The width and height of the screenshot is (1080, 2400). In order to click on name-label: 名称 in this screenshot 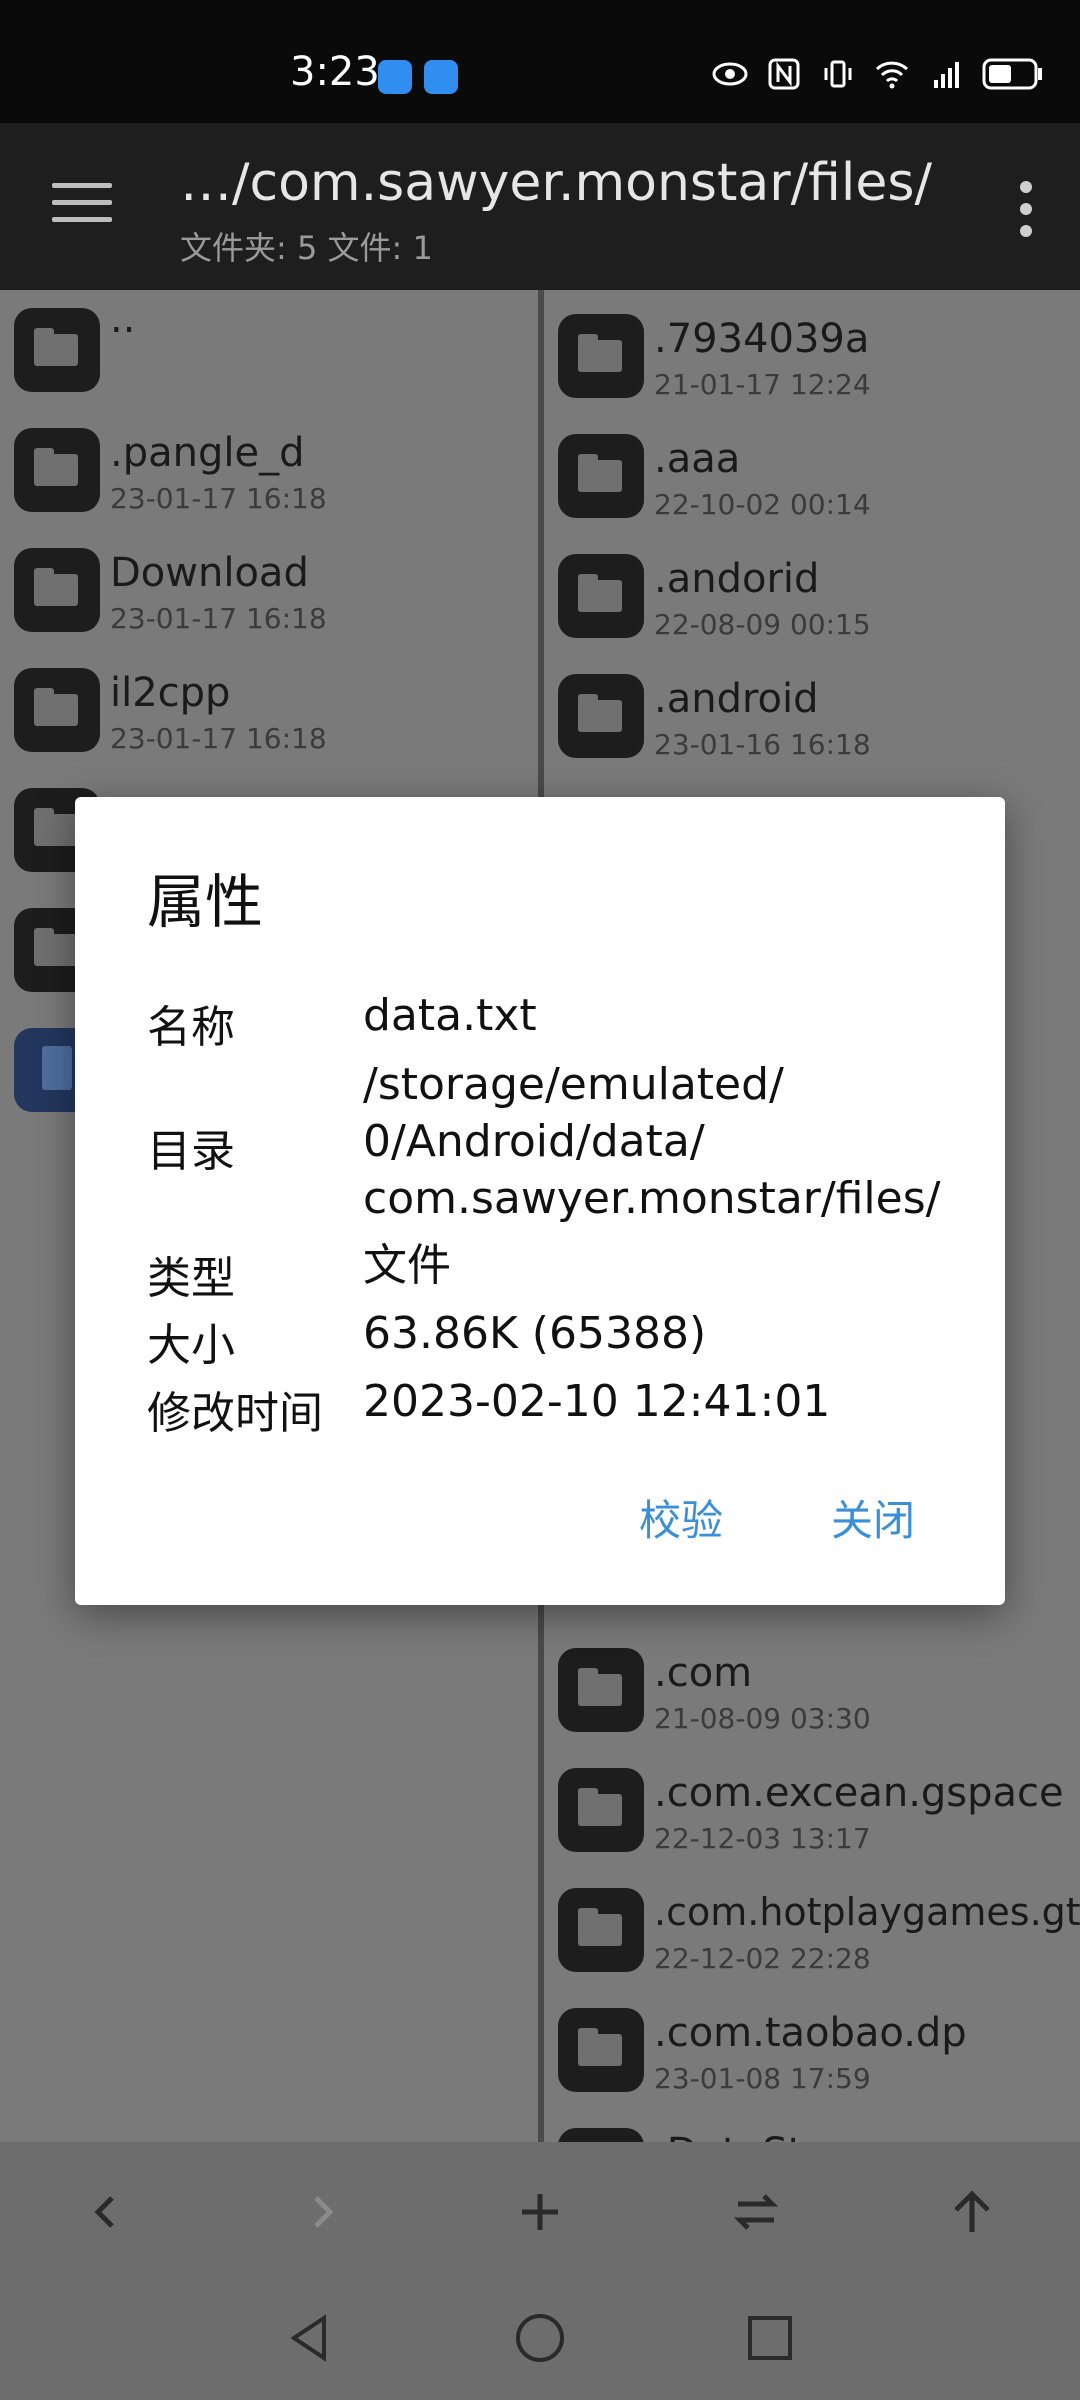, I will do `click(191, 1027)`.